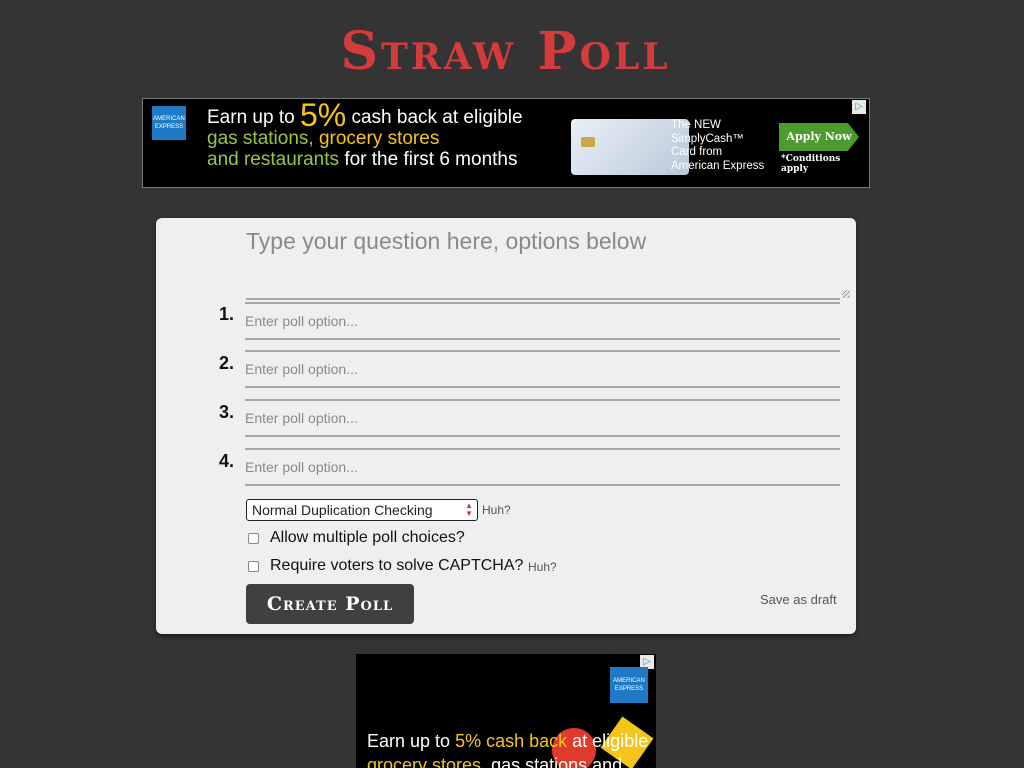 This screenshot has width=1024, height=768. I want to click on duplication-check-value: Normal Duplication Checking, so click(342, 510).